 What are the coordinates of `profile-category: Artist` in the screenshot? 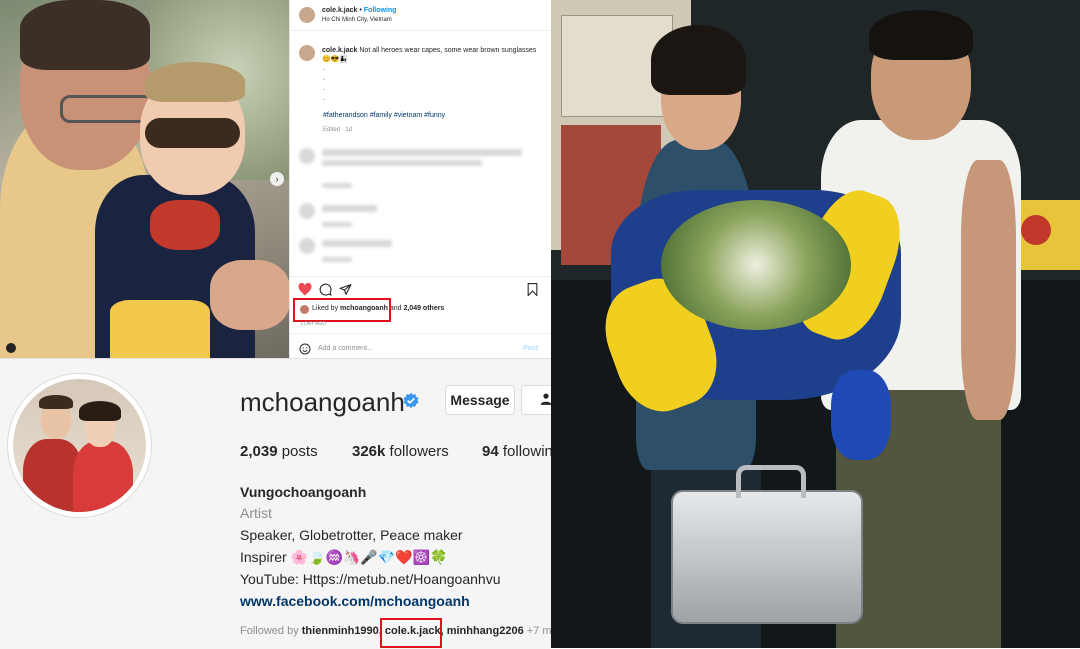 It's located at (256, 513).